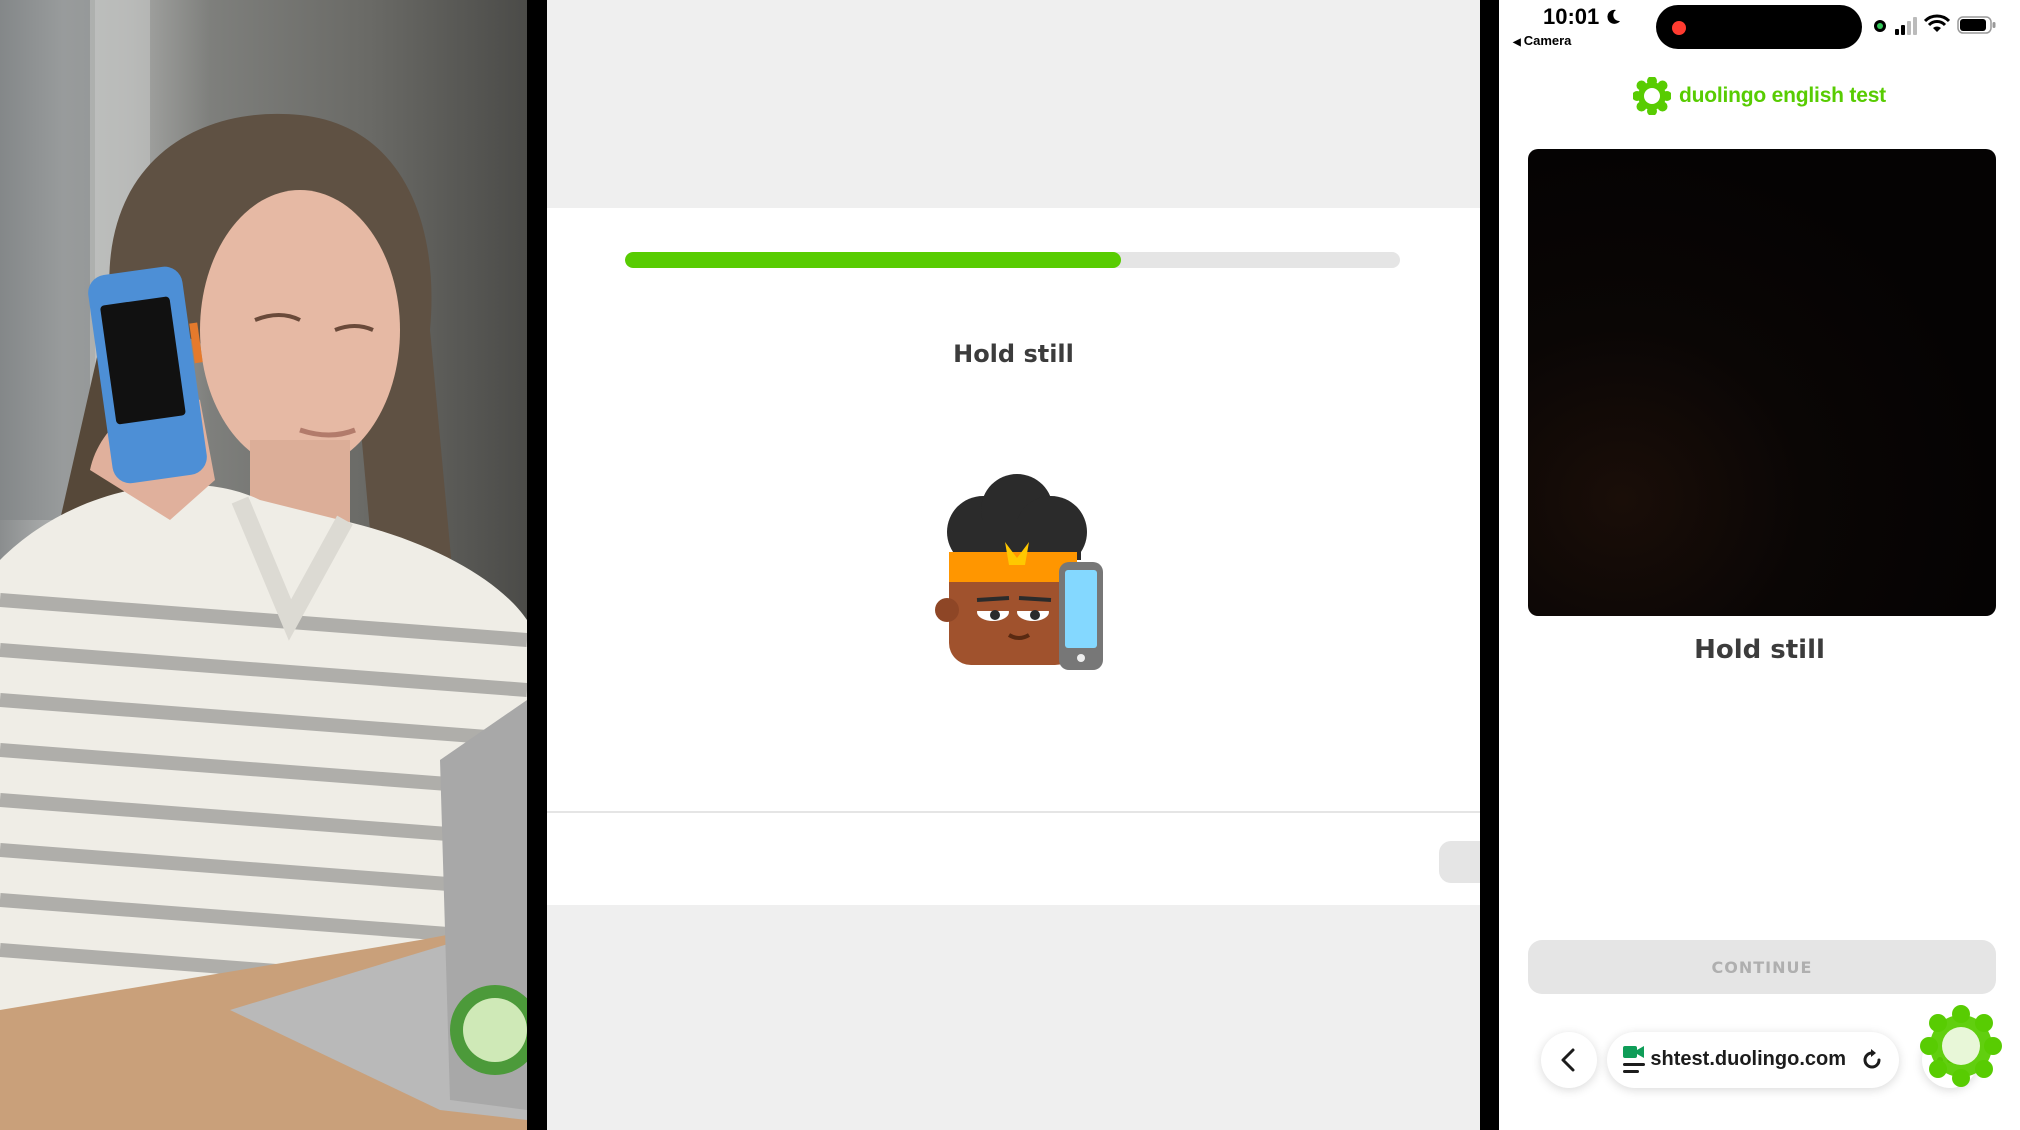 The height and width of the screenshot is (1130, 2020). I want to click on address-text: englishtest.duolingo.com, so click(1748, 1059).